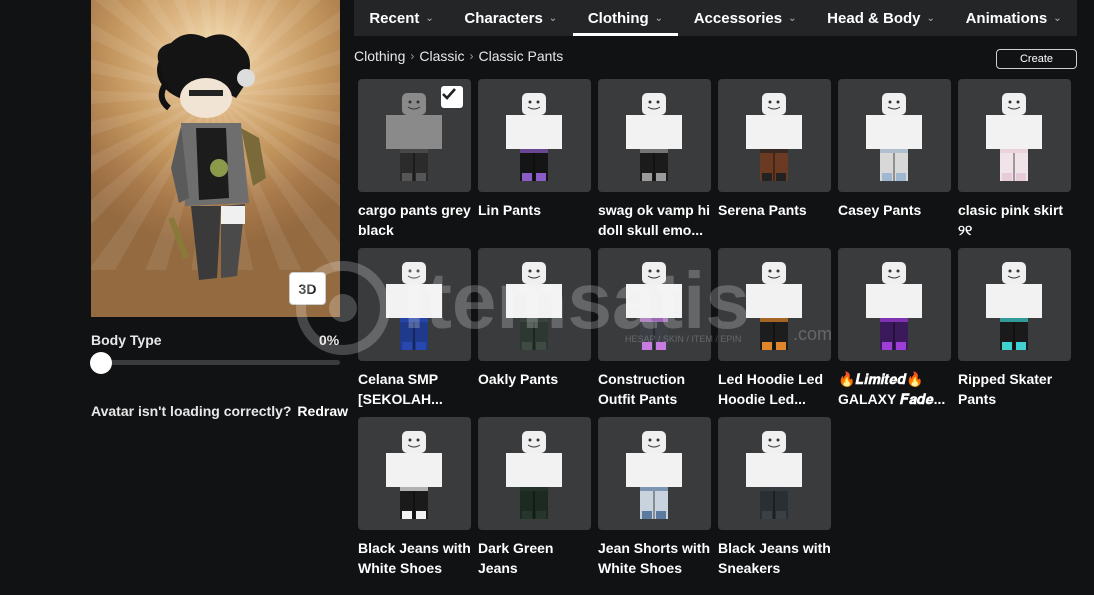 This screenshot has width=1094, height=595. Describe the element at coordinates (618, 18) in the screenshot. I see `tab-label: Clothing` at that location.